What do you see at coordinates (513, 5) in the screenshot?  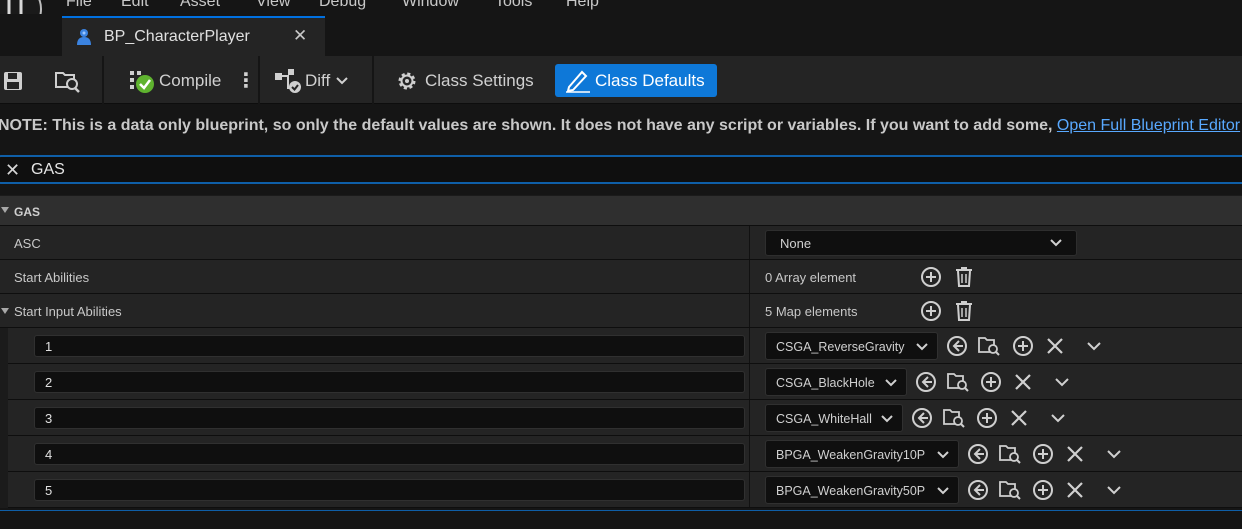 I see `menu-tools: Tools` at bounding box center [513, 5].